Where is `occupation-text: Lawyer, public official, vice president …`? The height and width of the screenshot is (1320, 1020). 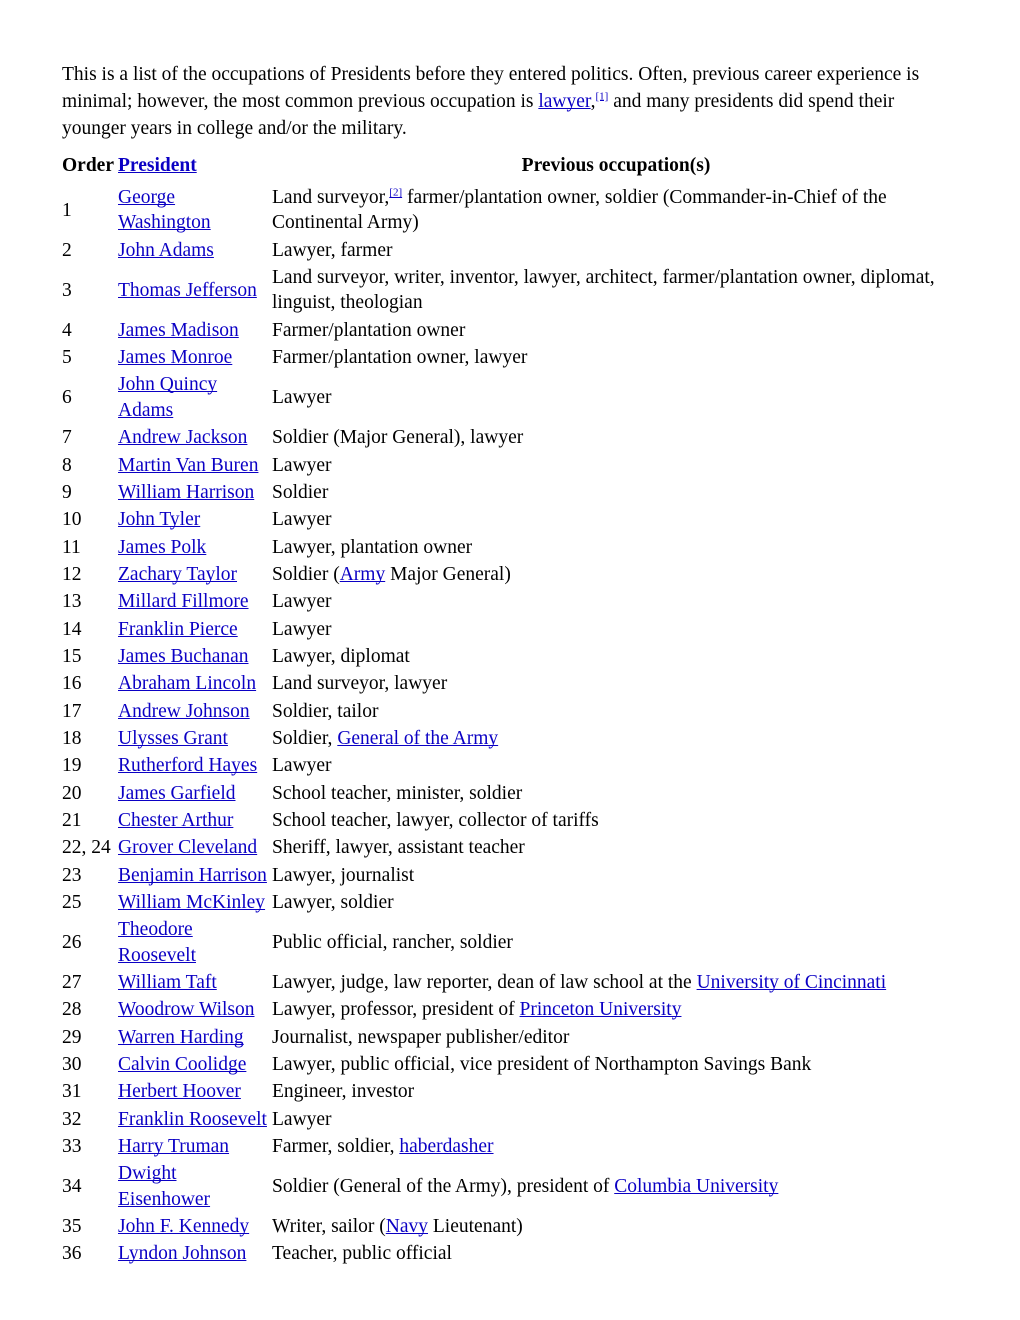
occupation-text: Lawyer, public official, vice president … is located at coordinates (542, 1065).